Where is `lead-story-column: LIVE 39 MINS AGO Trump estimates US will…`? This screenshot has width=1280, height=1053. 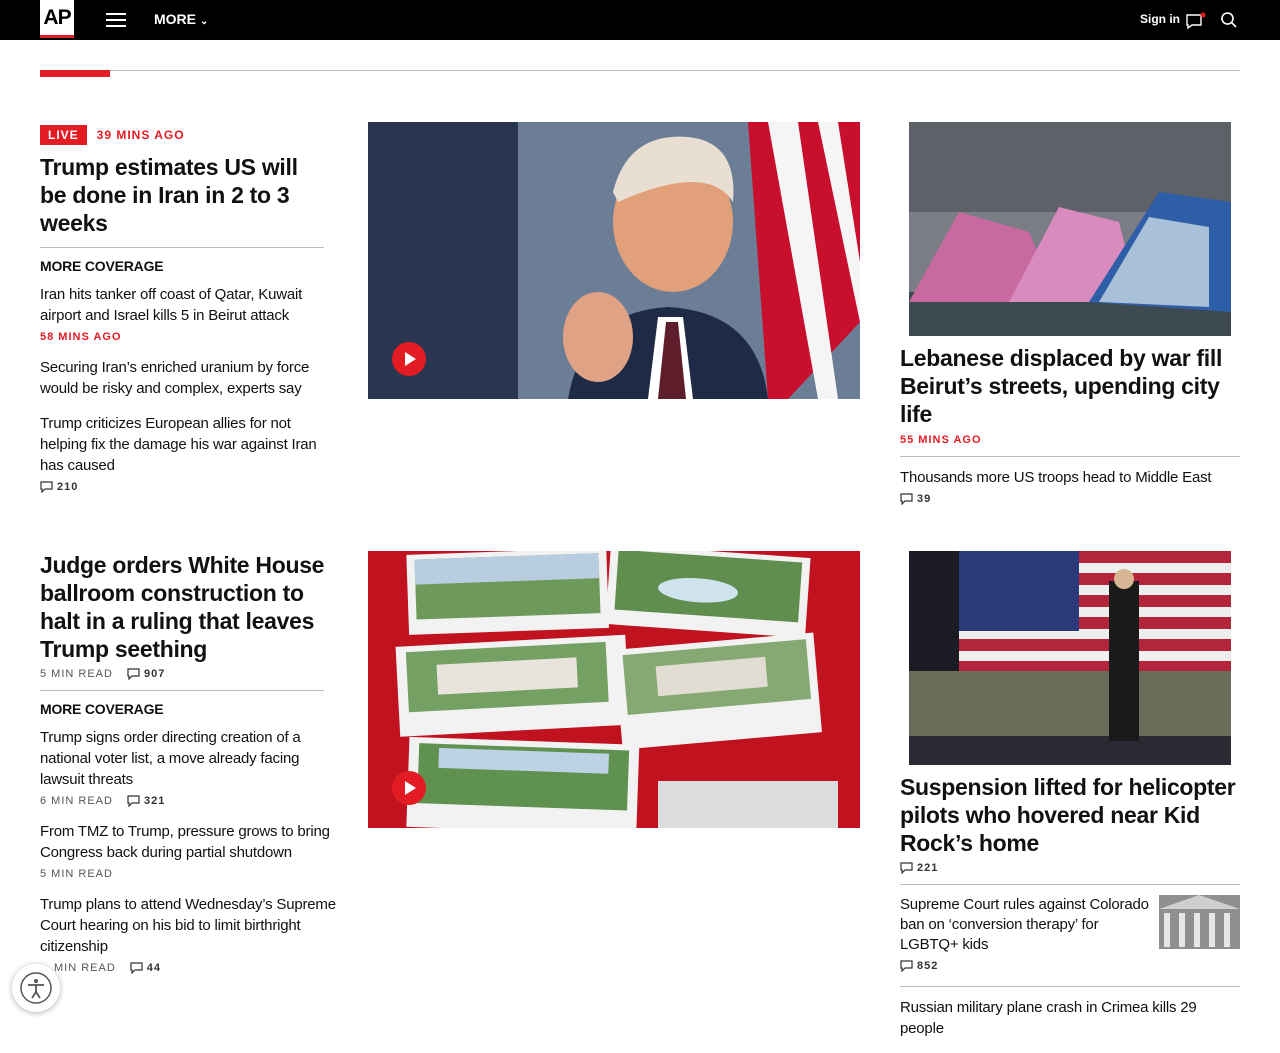 lead-story-column: LIVE 39 MINS AGO Trump estimates US will… is located at coordinates (190, 316).